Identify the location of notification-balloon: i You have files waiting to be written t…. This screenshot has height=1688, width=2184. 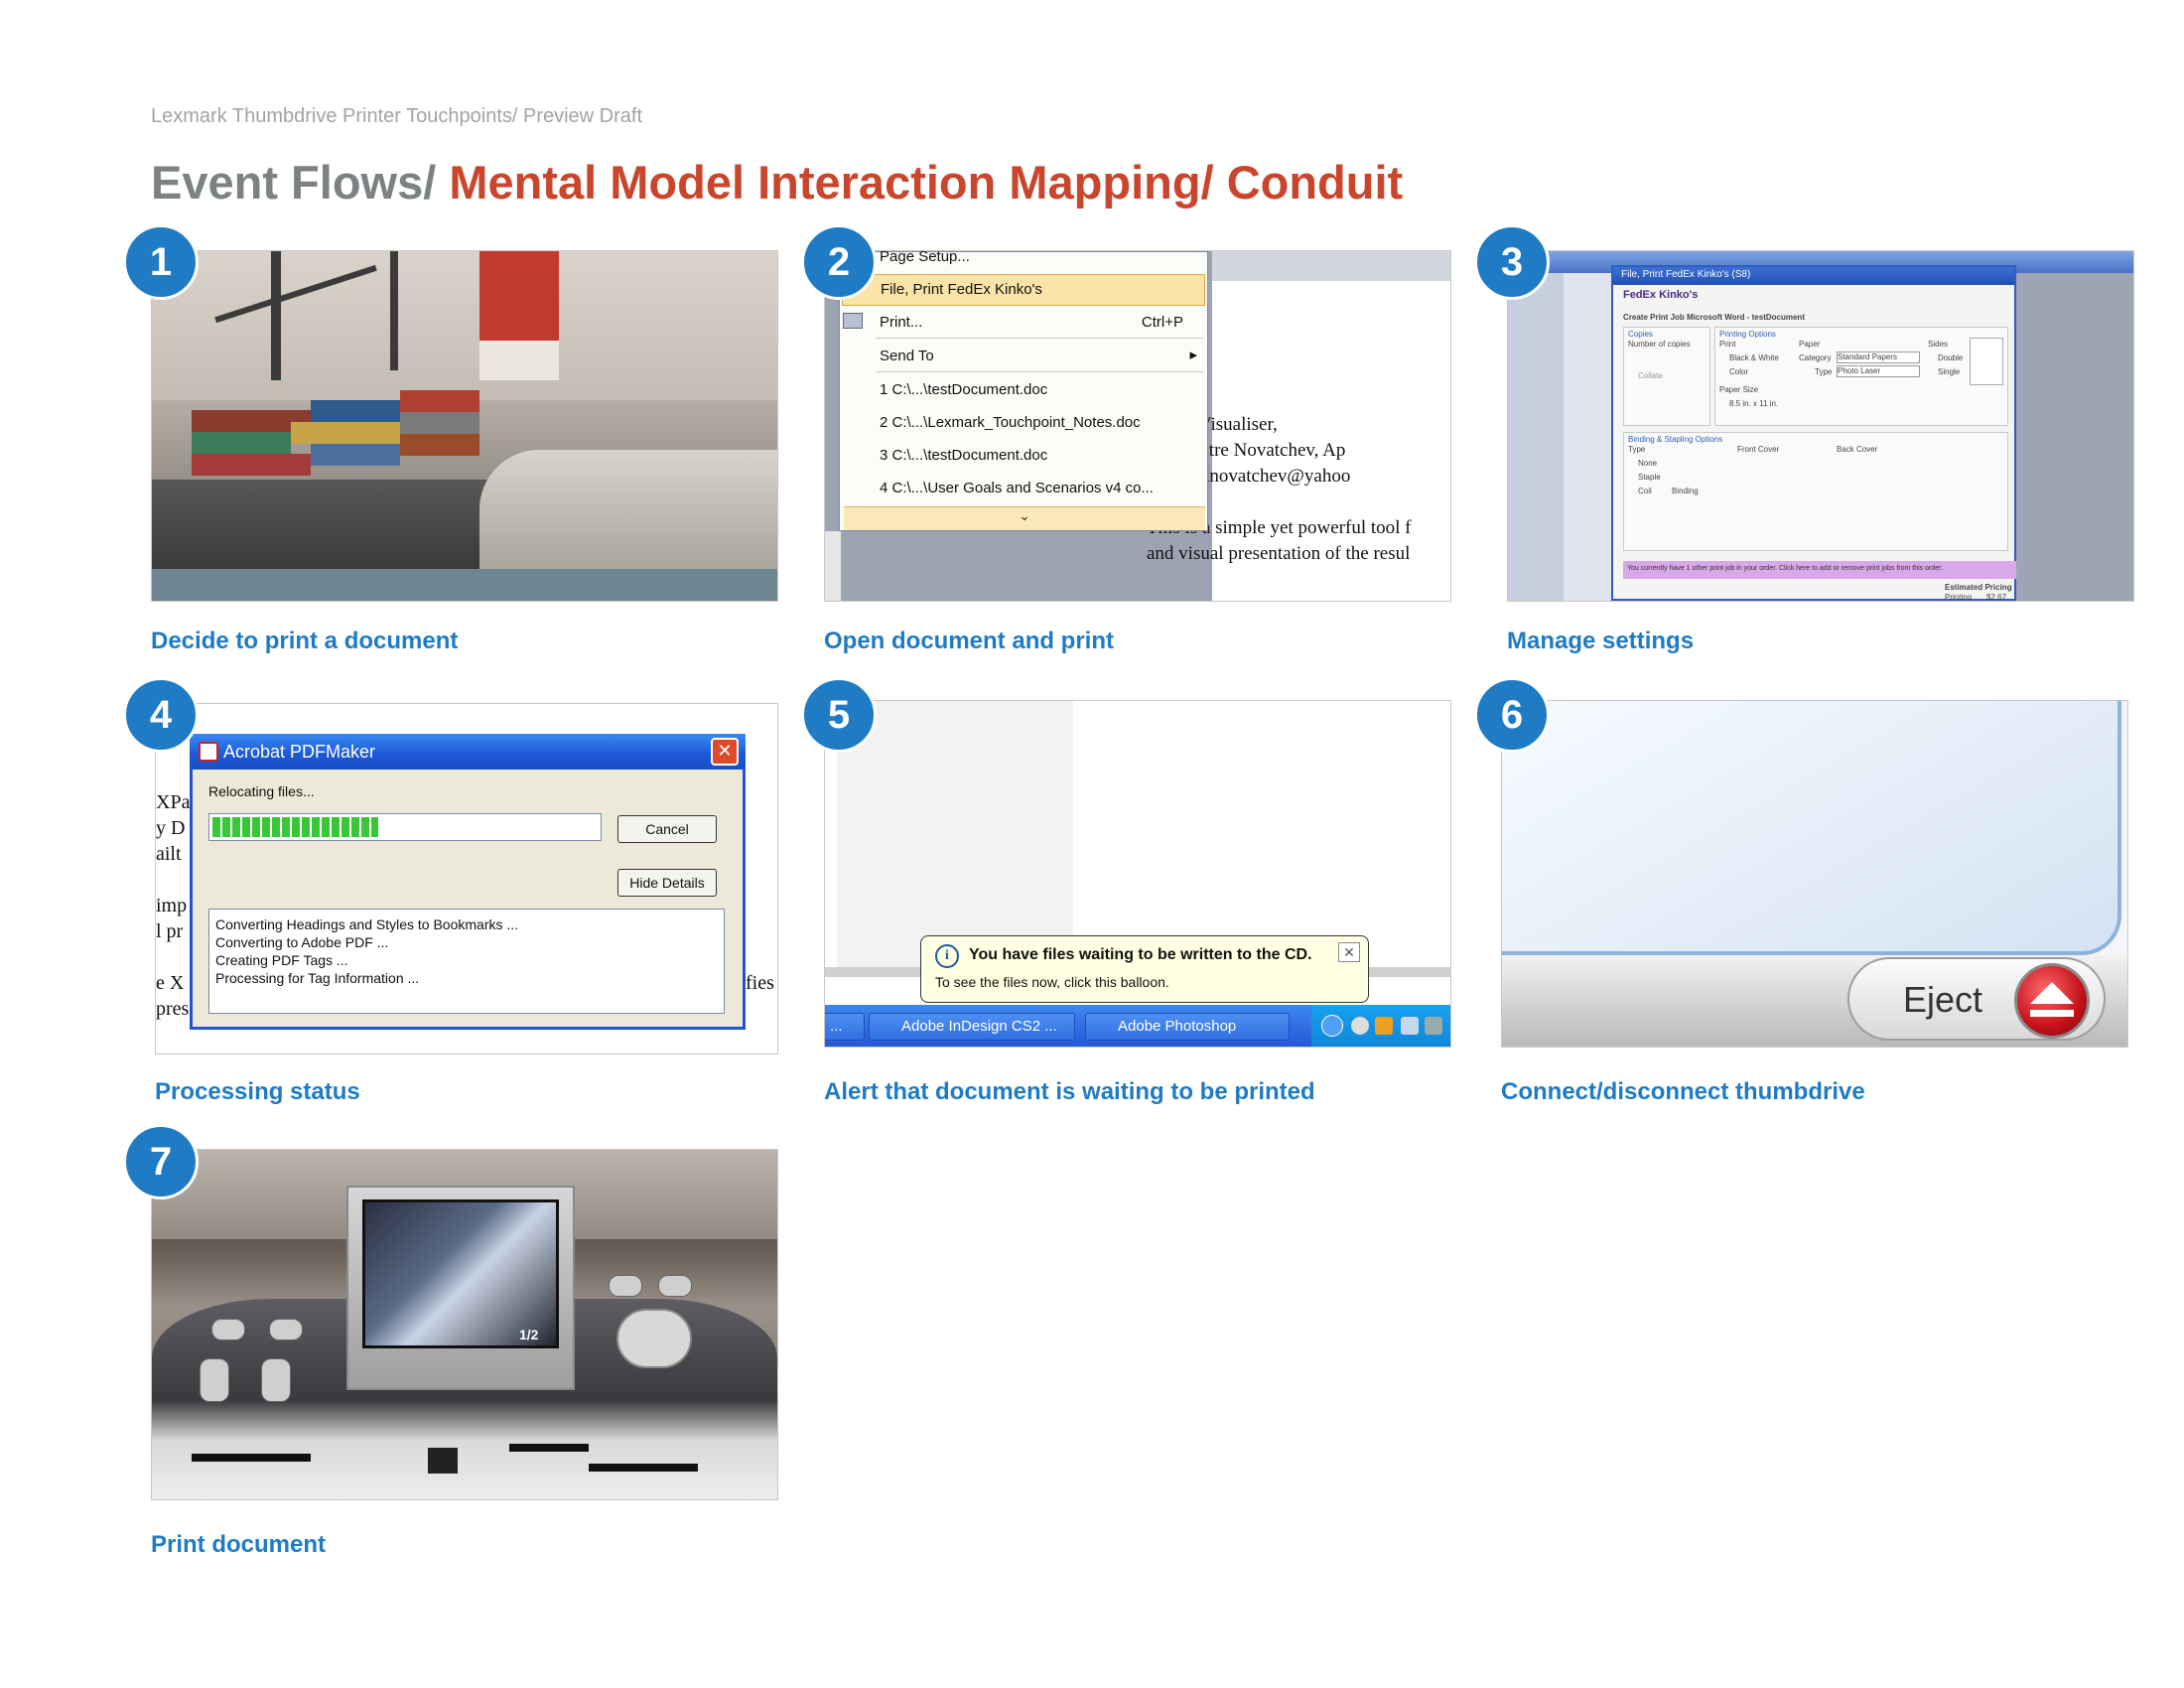
(1144, 969).